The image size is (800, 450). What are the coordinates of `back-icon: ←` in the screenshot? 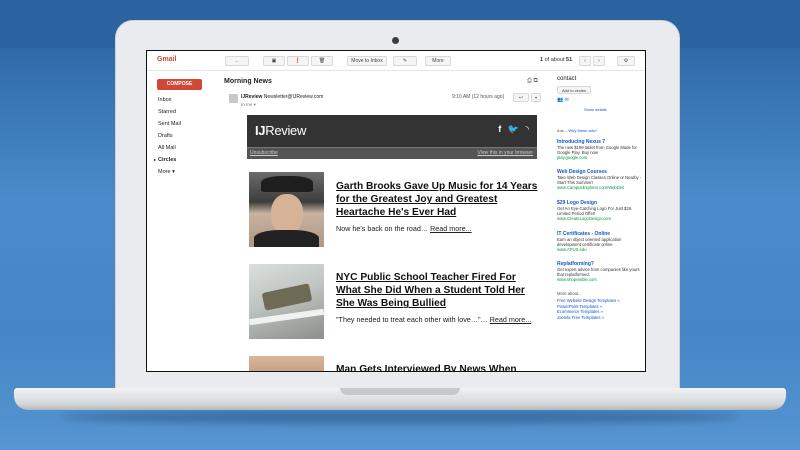 It's located at (237, 61).